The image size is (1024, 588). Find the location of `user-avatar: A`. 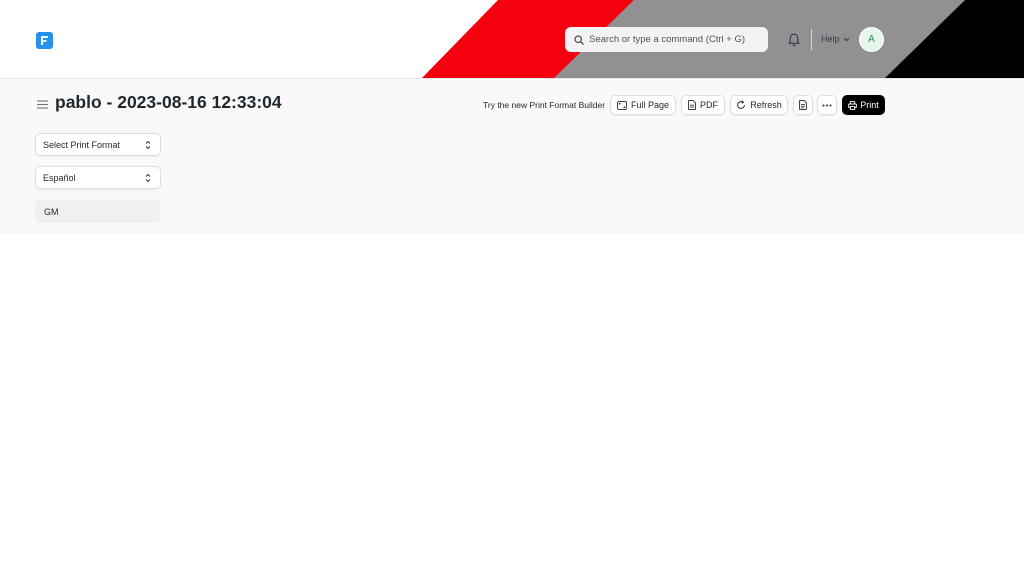

user-avatar: A is located at coordinates (871, 39).